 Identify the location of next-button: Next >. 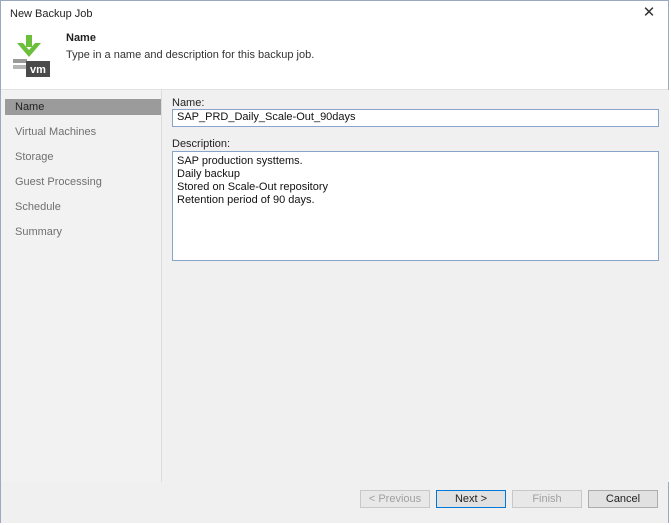
(471, 499).